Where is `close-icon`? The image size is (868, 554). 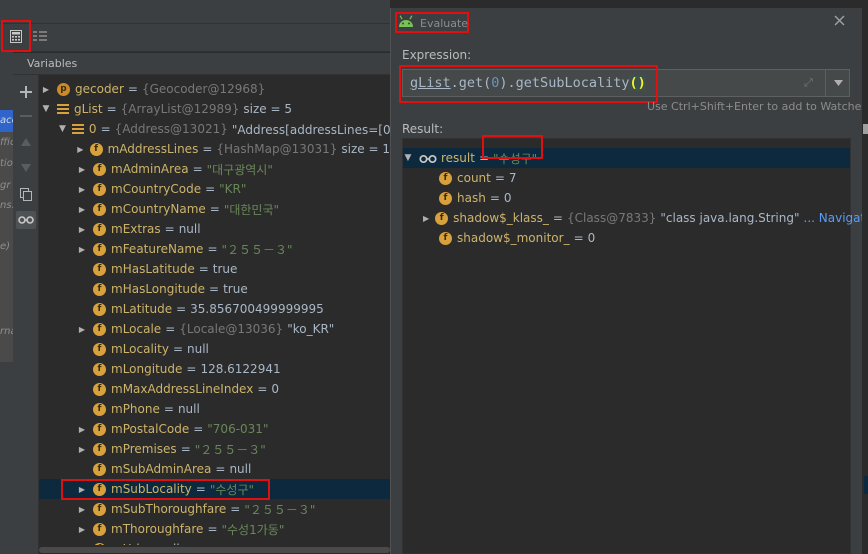 close-icon is located at coordinates (839, 20).